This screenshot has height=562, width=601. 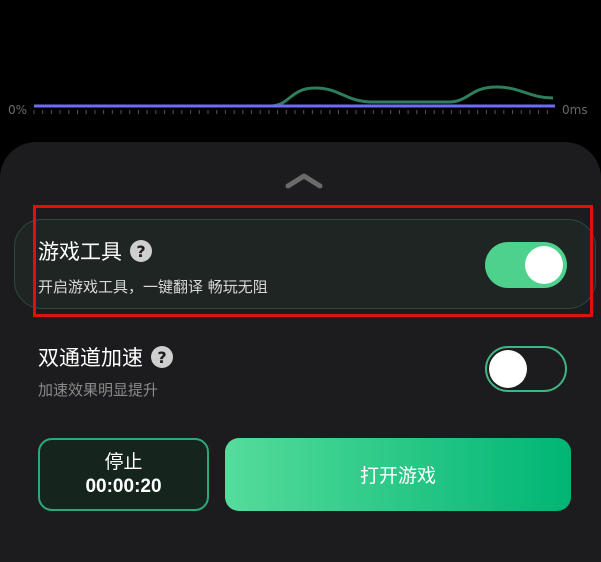 I want to click on graph-ticks, so click(x=290, y=112).